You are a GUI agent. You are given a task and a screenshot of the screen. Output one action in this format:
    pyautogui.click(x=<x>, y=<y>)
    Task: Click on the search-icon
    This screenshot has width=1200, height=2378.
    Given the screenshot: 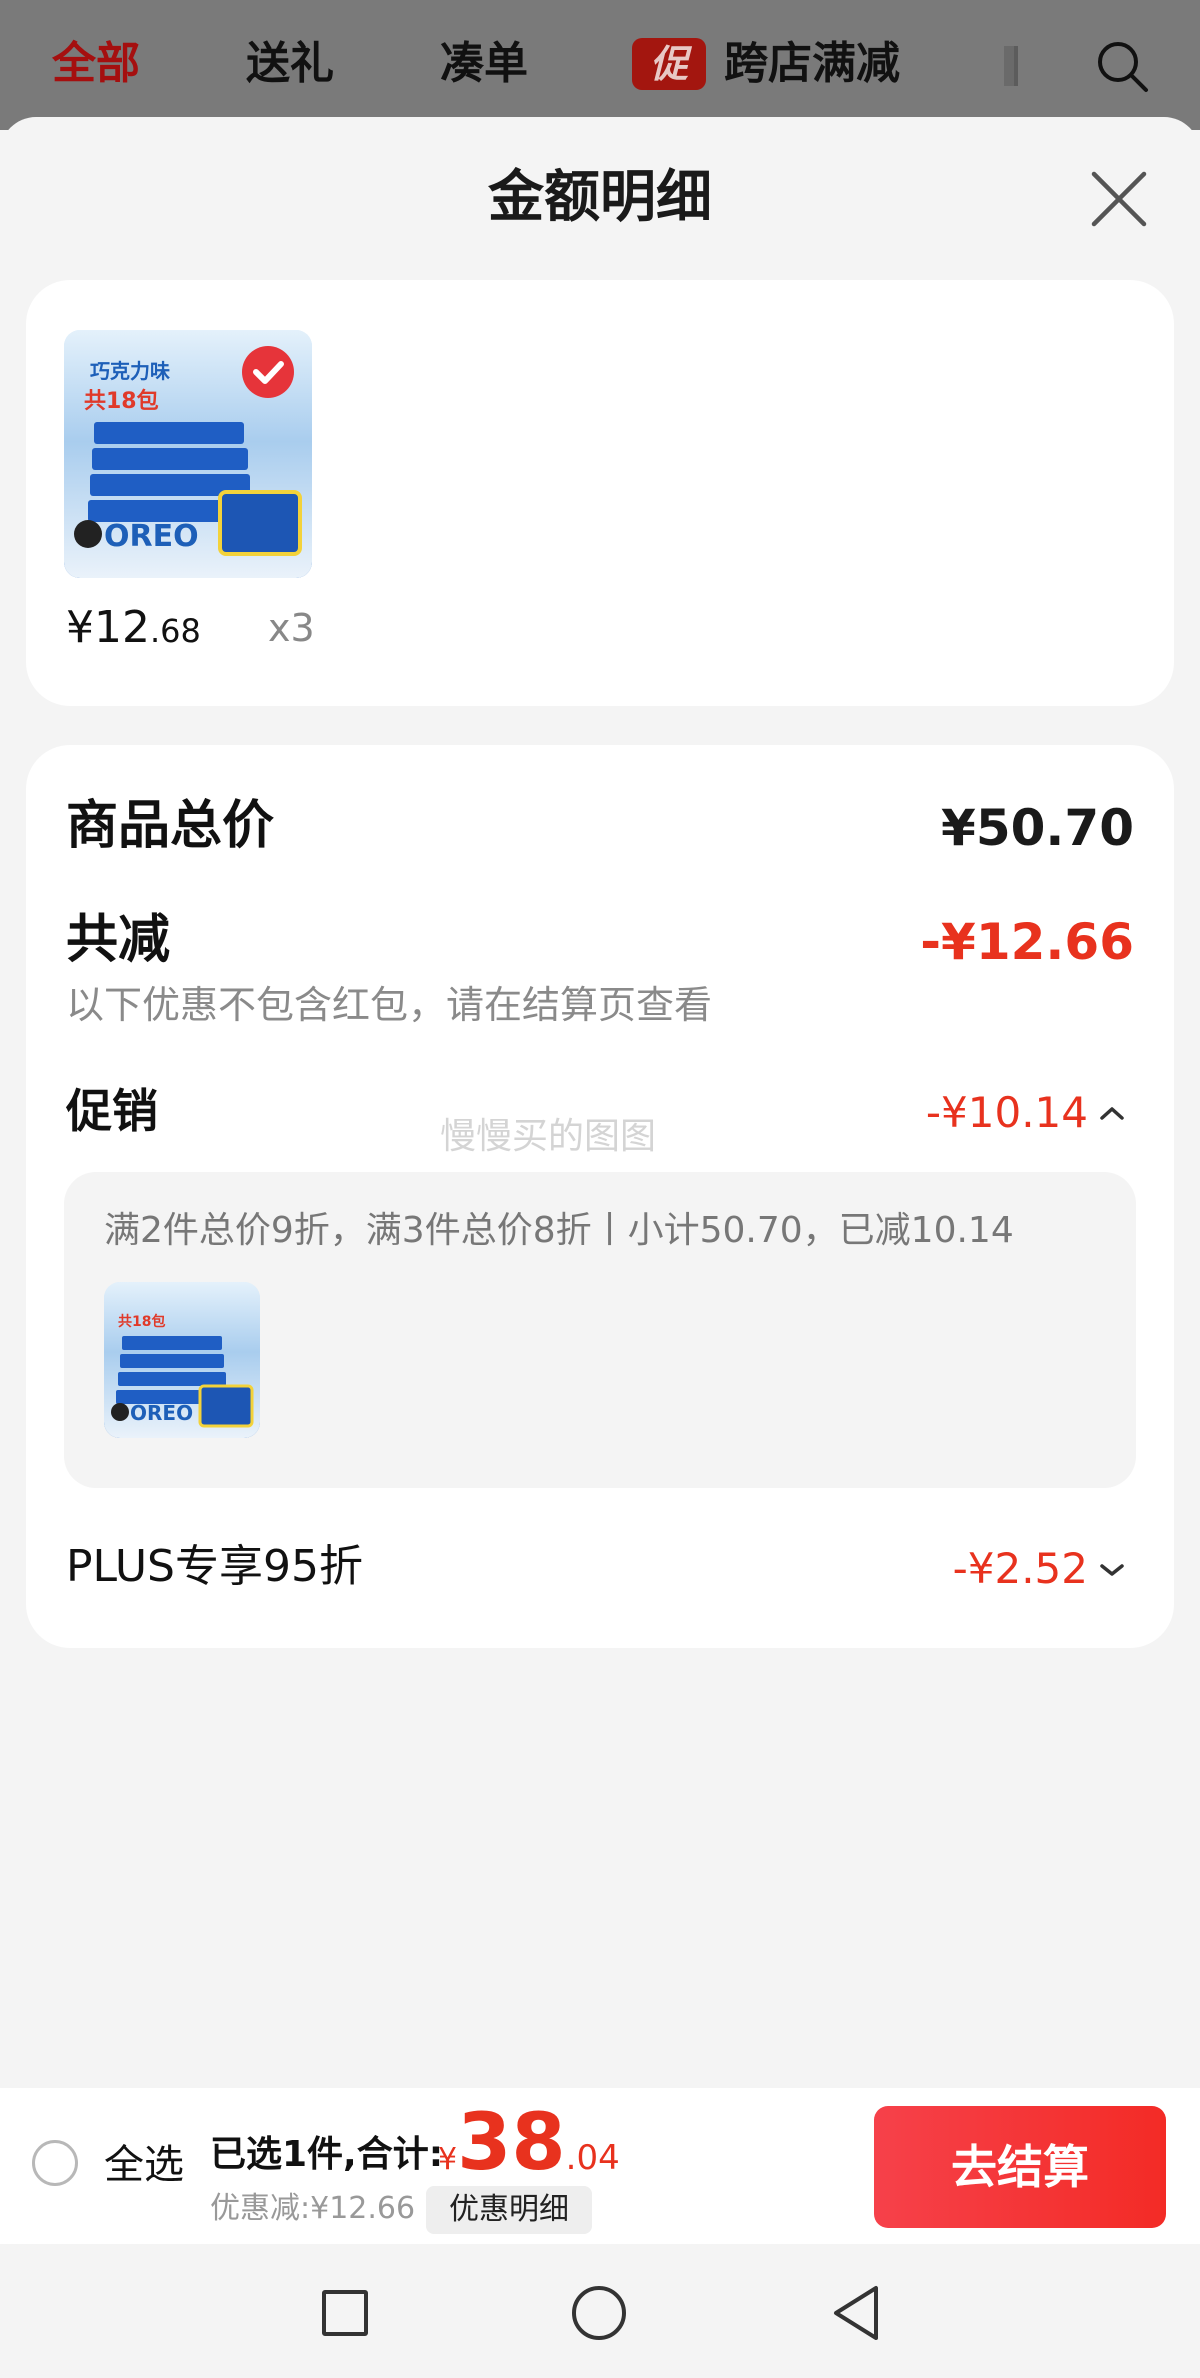 What is the action you would take?
    pyautogui.click(x=1122, y=66)
    